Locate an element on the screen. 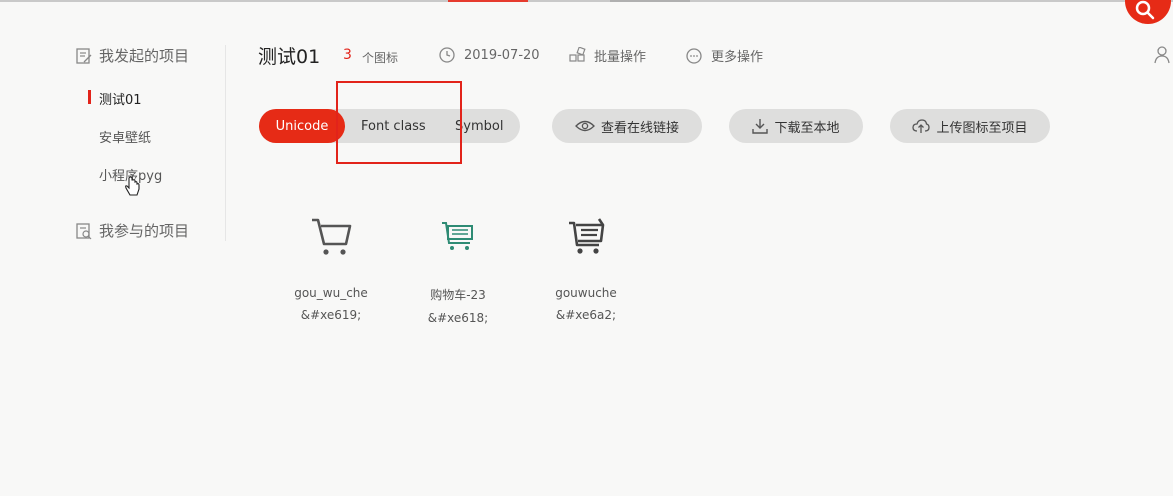 Image resolution: width=1173 pixels, height=496 pixels. icon-card-gou-wu-che: gou_wu_che &#xe619; is located at coordinates (331, 266).